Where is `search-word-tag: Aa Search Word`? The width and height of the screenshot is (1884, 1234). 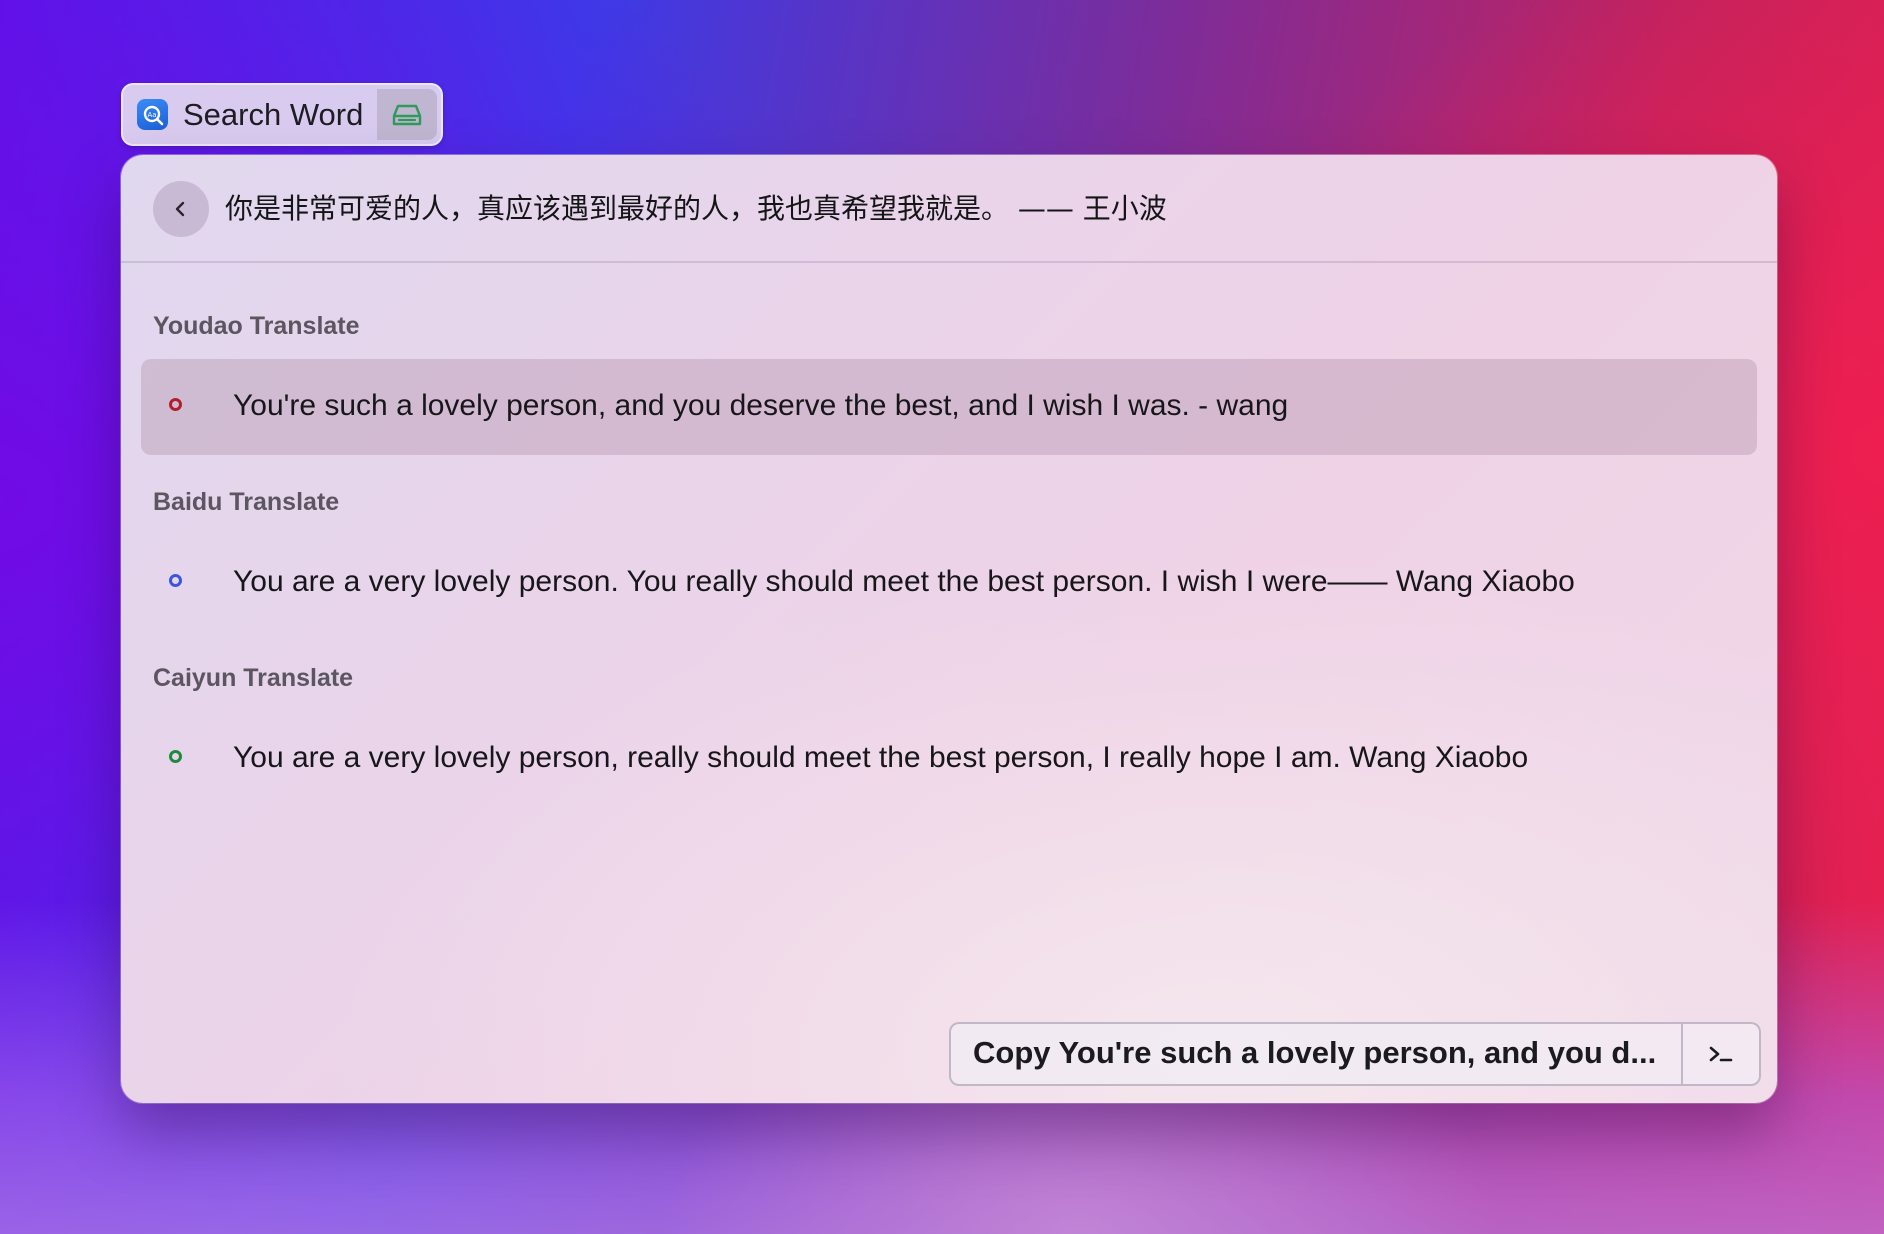
search-word-tag: Aa Search Word is located at coordinates (282, 114).